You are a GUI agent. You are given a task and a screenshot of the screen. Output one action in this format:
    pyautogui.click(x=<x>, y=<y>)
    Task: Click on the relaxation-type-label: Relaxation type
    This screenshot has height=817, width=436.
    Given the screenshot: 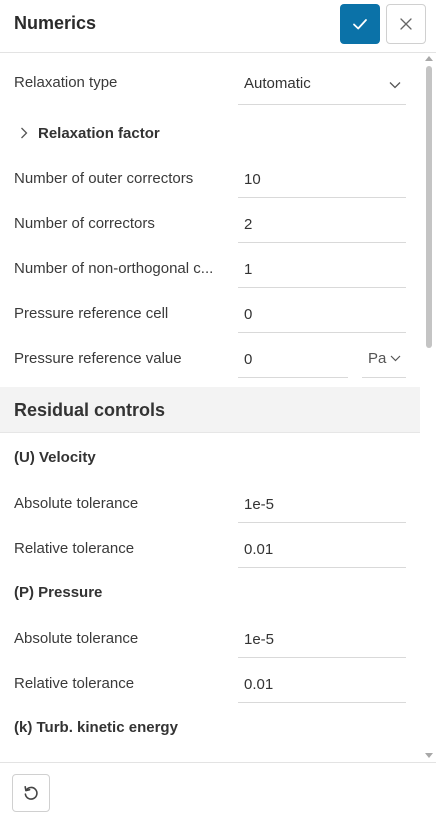 What is the action you would take?
    pyautogui.click(x=66, y=82)
    